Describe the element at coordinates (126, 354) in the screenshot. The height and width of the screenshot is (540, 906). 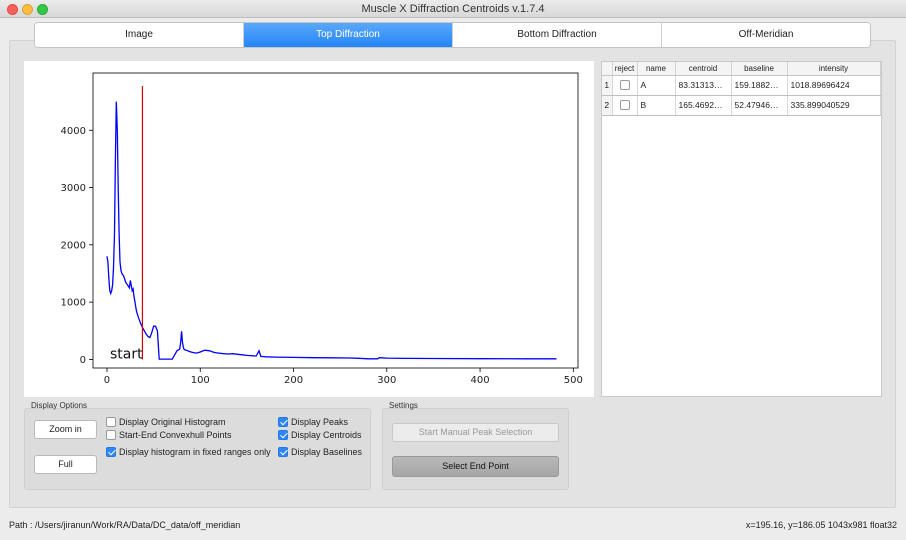
I see `start-annotation: start` at that location.